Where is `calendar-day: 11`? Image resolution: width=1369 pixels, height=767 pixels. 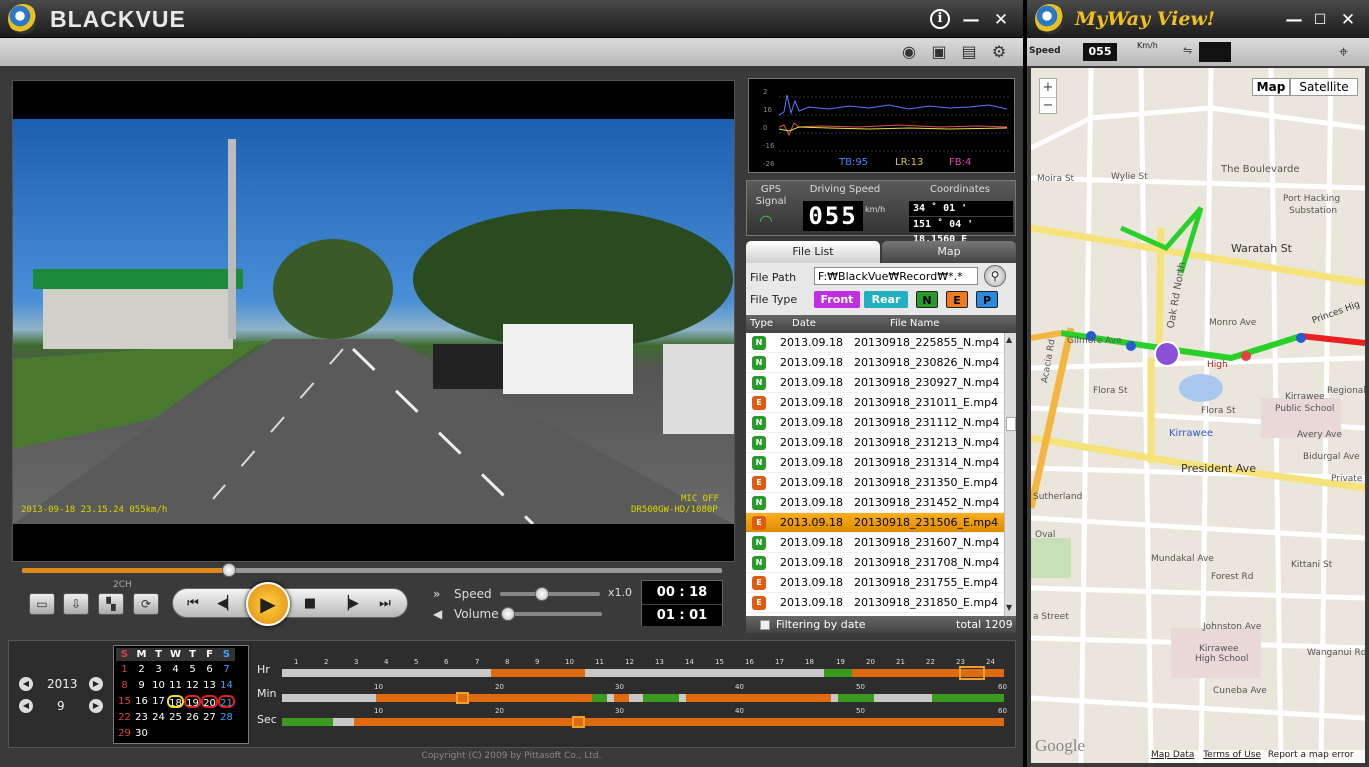
calendar-day: 11 is located at coordinates (175, 685).